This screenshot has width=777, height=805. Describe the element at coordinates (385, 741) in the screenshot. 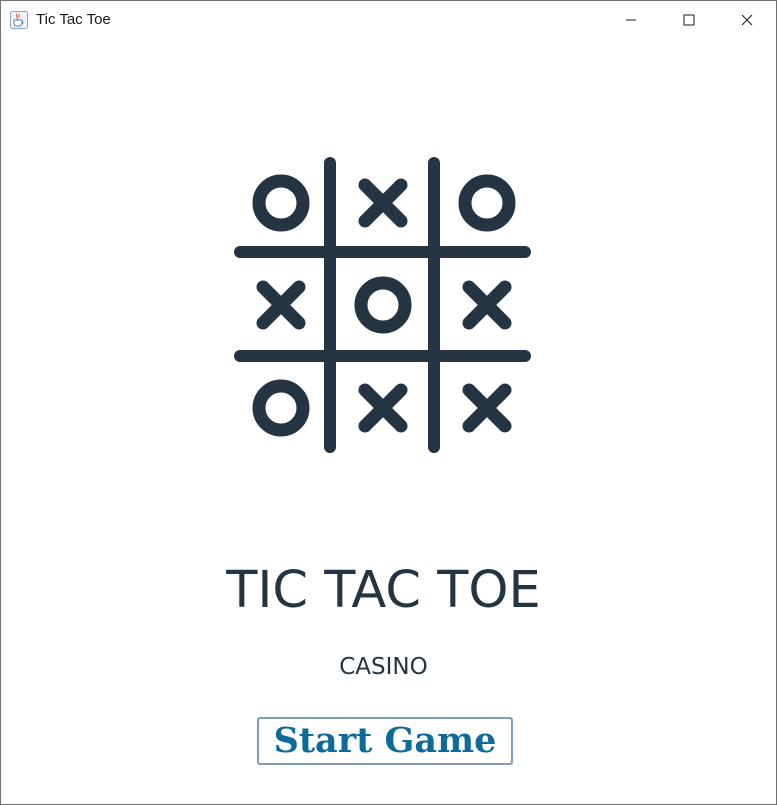

I see `start-game-button: Start Game` at that location.